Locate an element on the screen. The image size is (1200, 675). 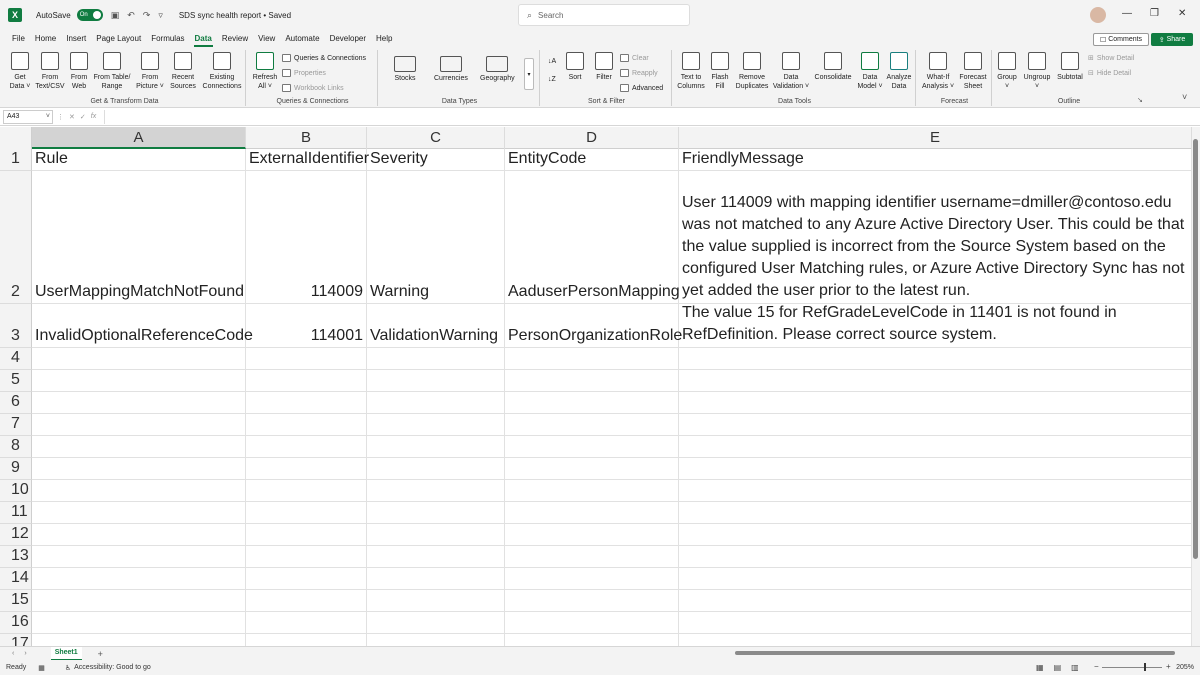
cell-a17 is located at coordinates (139, 640).